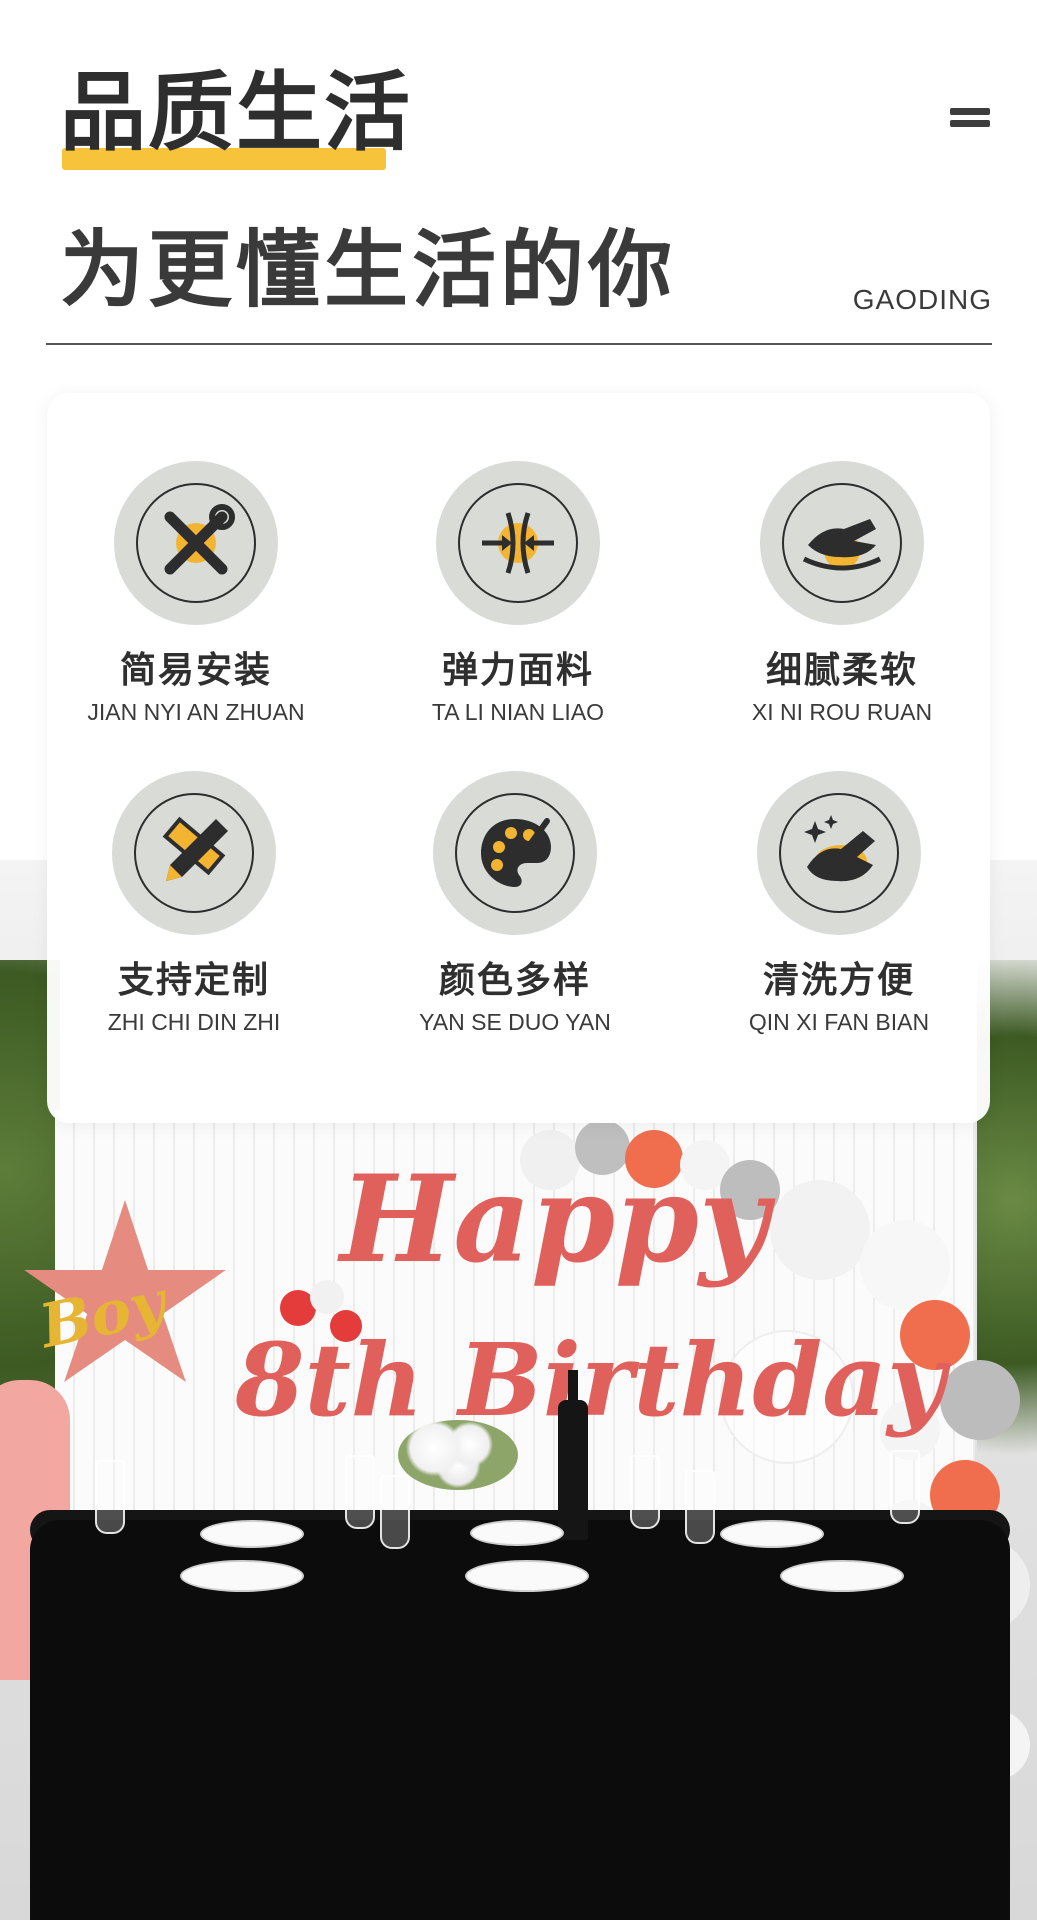 The width and height of the screenshot is (1037, 1920). I want to click on feature-soft: 细腻柔软 XI NI ROU RUAN, so click(842, 593).